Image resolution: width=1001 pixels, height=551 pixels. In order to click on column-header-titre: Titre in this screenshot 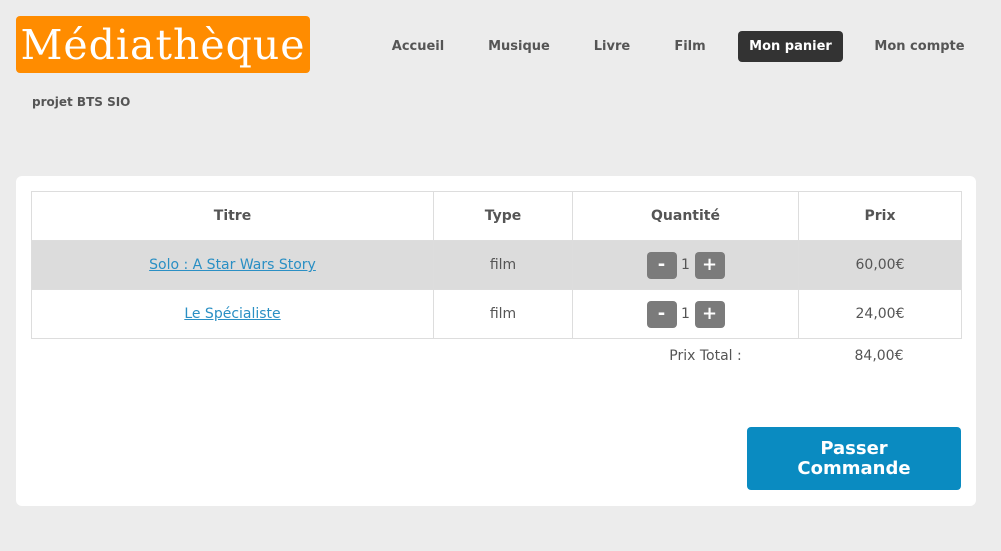, I will do `click(232, 216)`.